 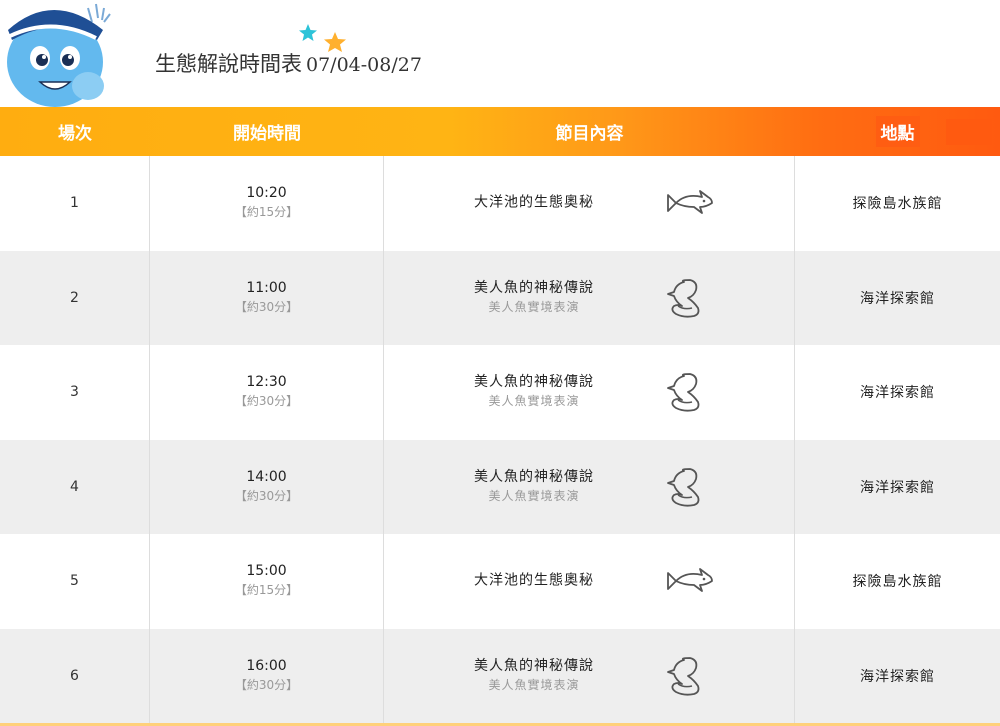 What do you see at coordinates (267, 297) in the screenshot?
I see `time-cell: 11:00 【約30分】` at bounding box center [267, 297].